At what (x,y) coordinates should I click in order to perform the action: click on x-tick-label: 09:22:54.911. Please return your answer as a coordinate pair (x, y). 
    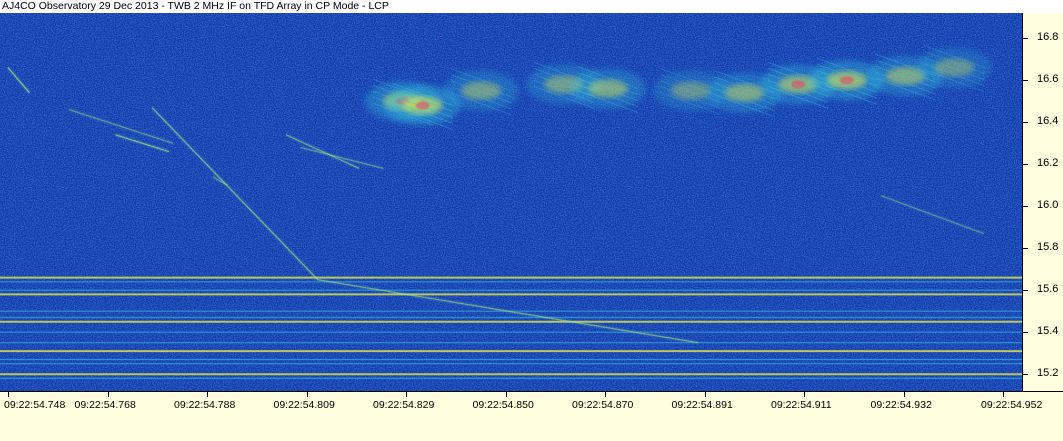
    Looking at the image, I should click on (801, 405).